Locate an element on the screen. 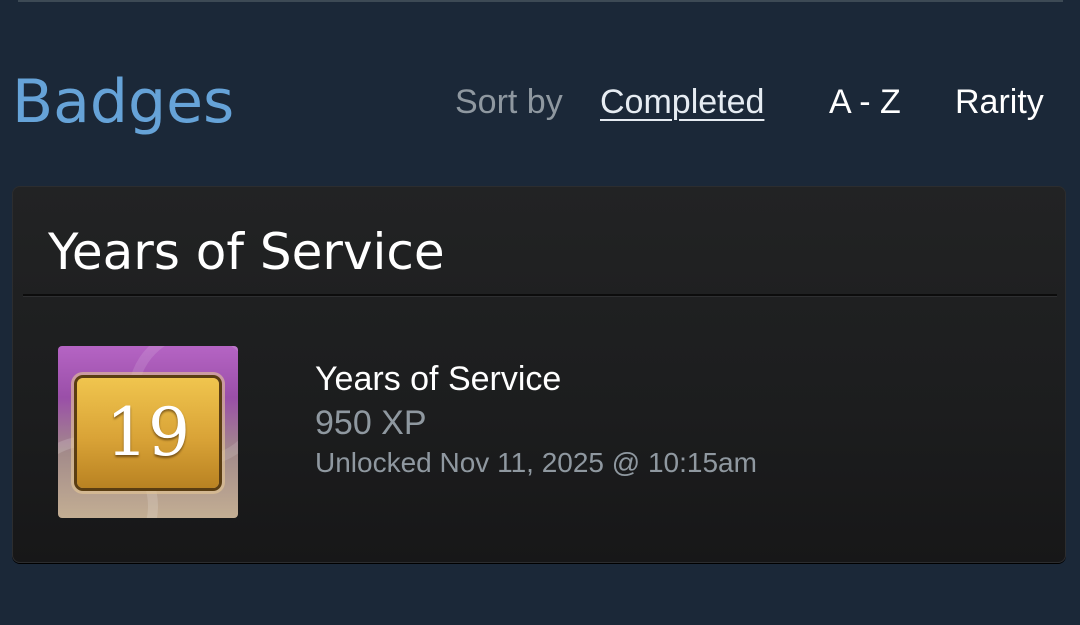  badge-number: 19 is located at coordinates (148, 432).